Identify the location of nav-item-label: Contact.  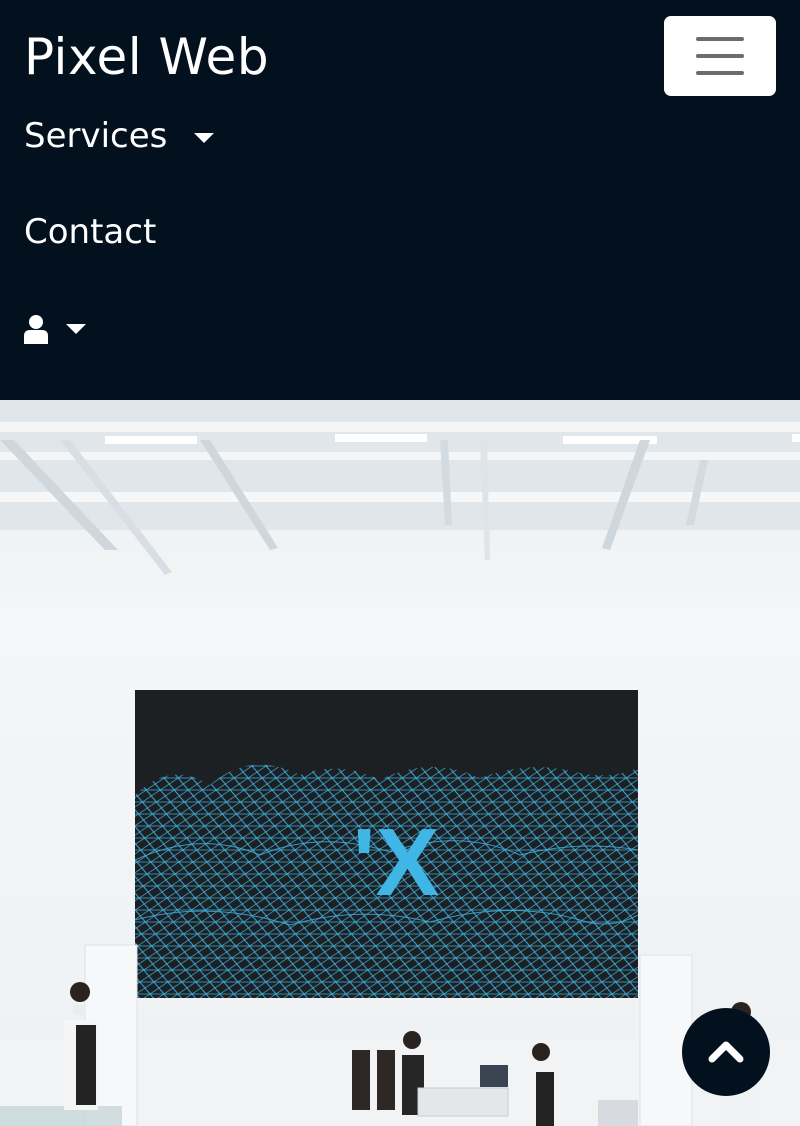
(90, 232).